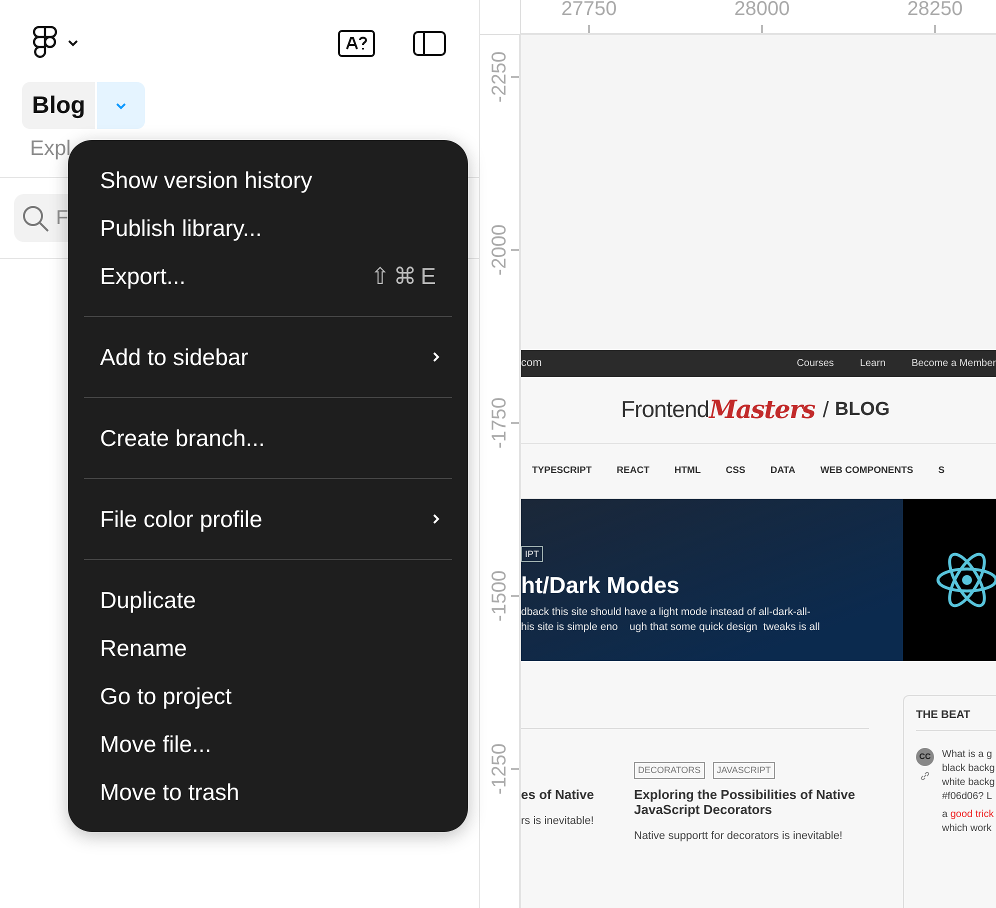 The height and width of the screenshot is (908, 996). Describe the element at coordinates (571, 794) in the screenshot. I see `post-title: es of Native` at that location.